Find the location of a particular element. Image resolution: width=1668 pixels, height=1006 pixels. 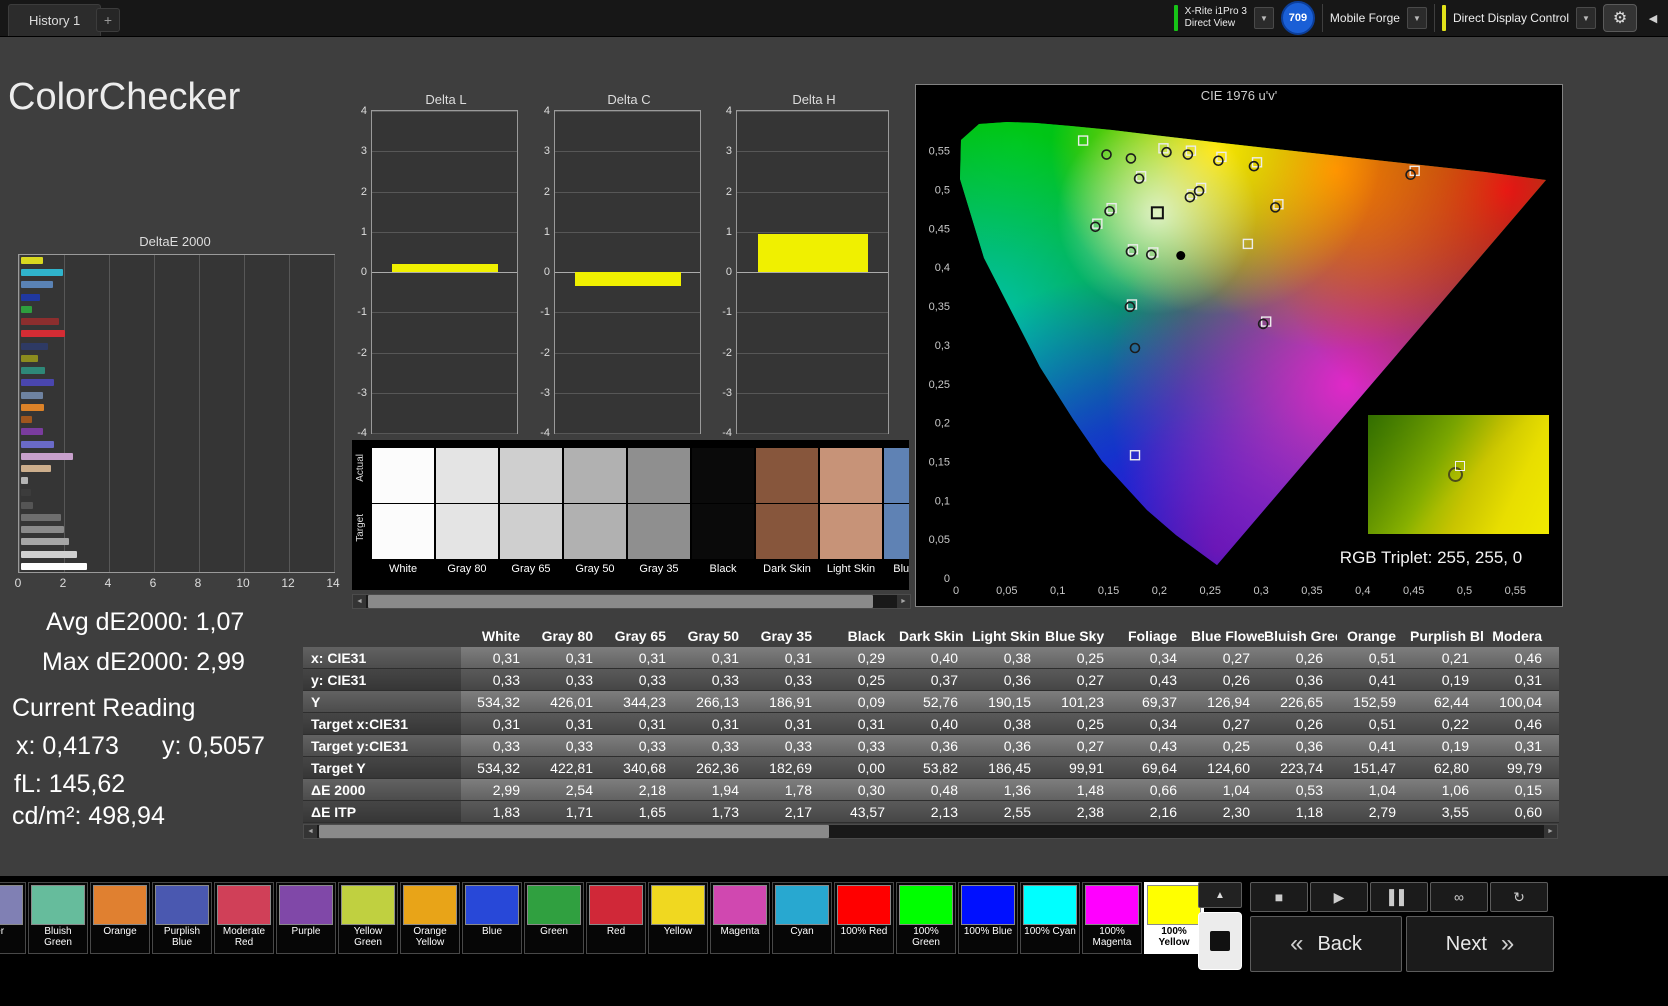

table-cell: 1,73 is located at coordinates (725, 811).